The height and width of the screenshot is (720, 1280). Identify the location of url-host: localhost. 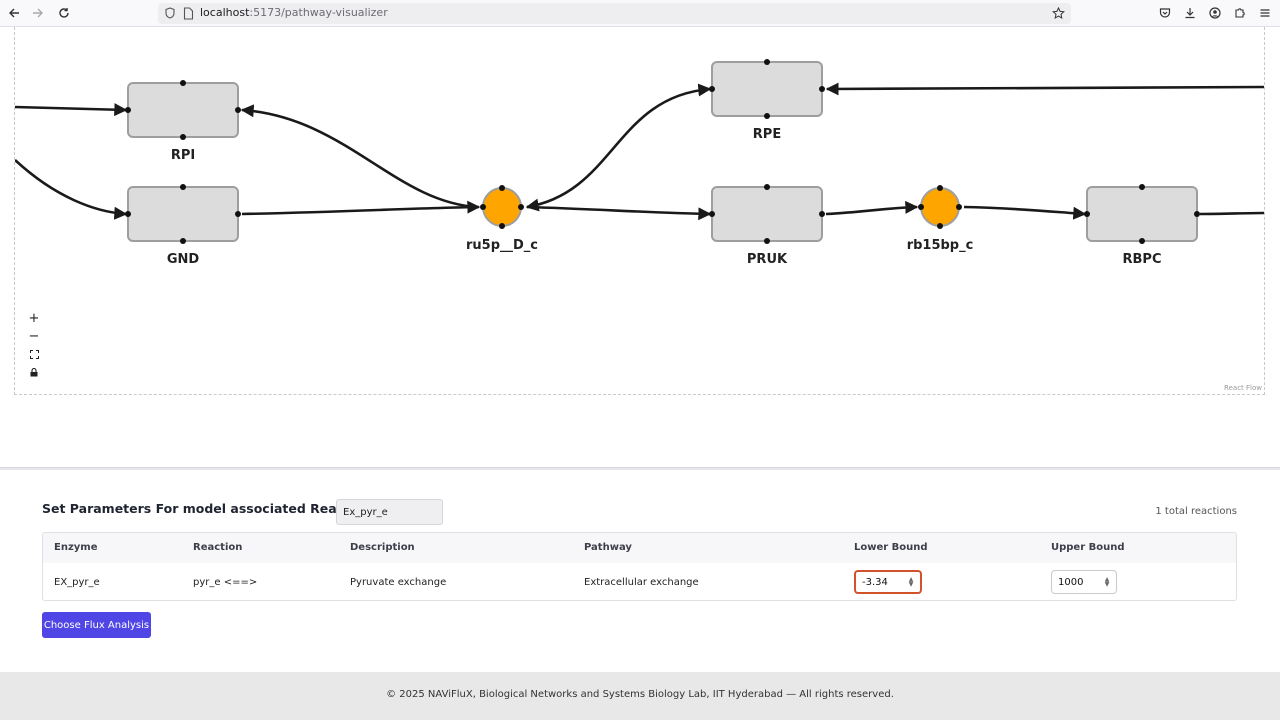
(225, 12).